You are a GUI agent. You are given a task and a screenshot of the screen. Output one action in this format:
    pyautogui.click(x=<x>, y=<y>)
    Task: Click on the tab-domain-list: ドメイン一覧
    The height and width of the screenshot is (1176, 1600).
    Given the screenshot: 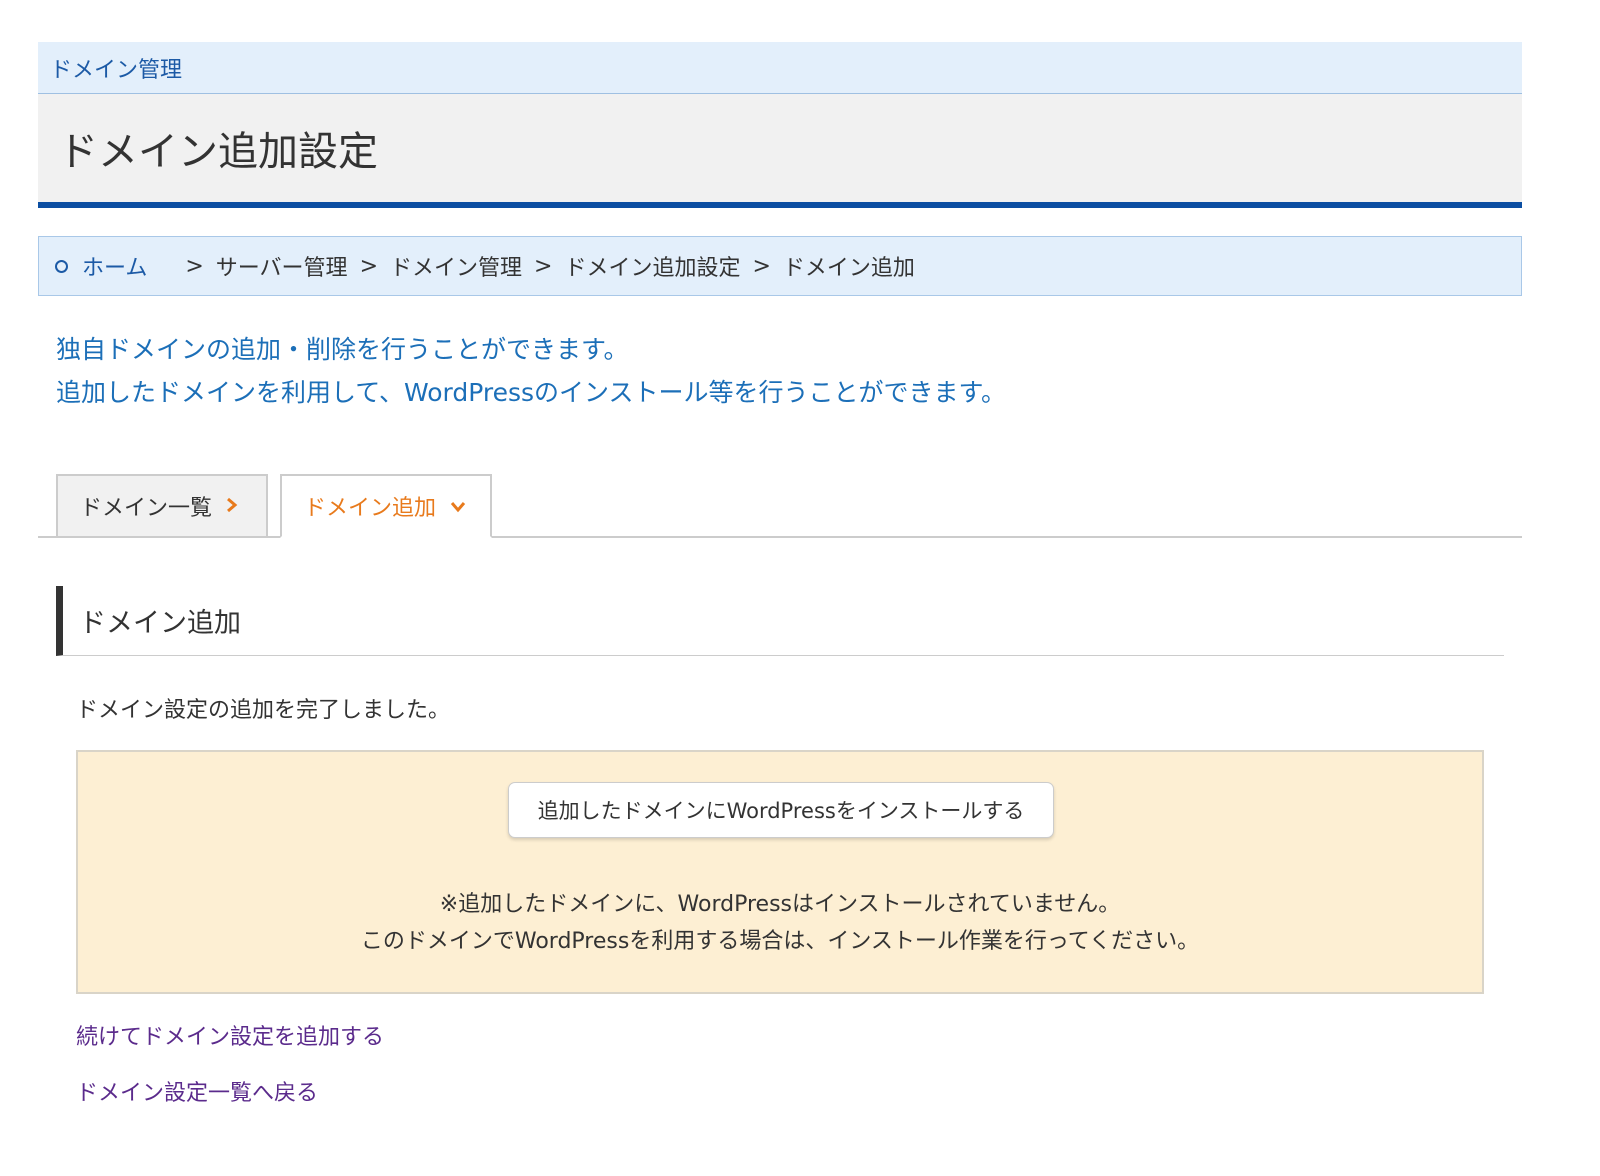 What is the action you would take?
    pyautogui.click(x=162, y=506)
    